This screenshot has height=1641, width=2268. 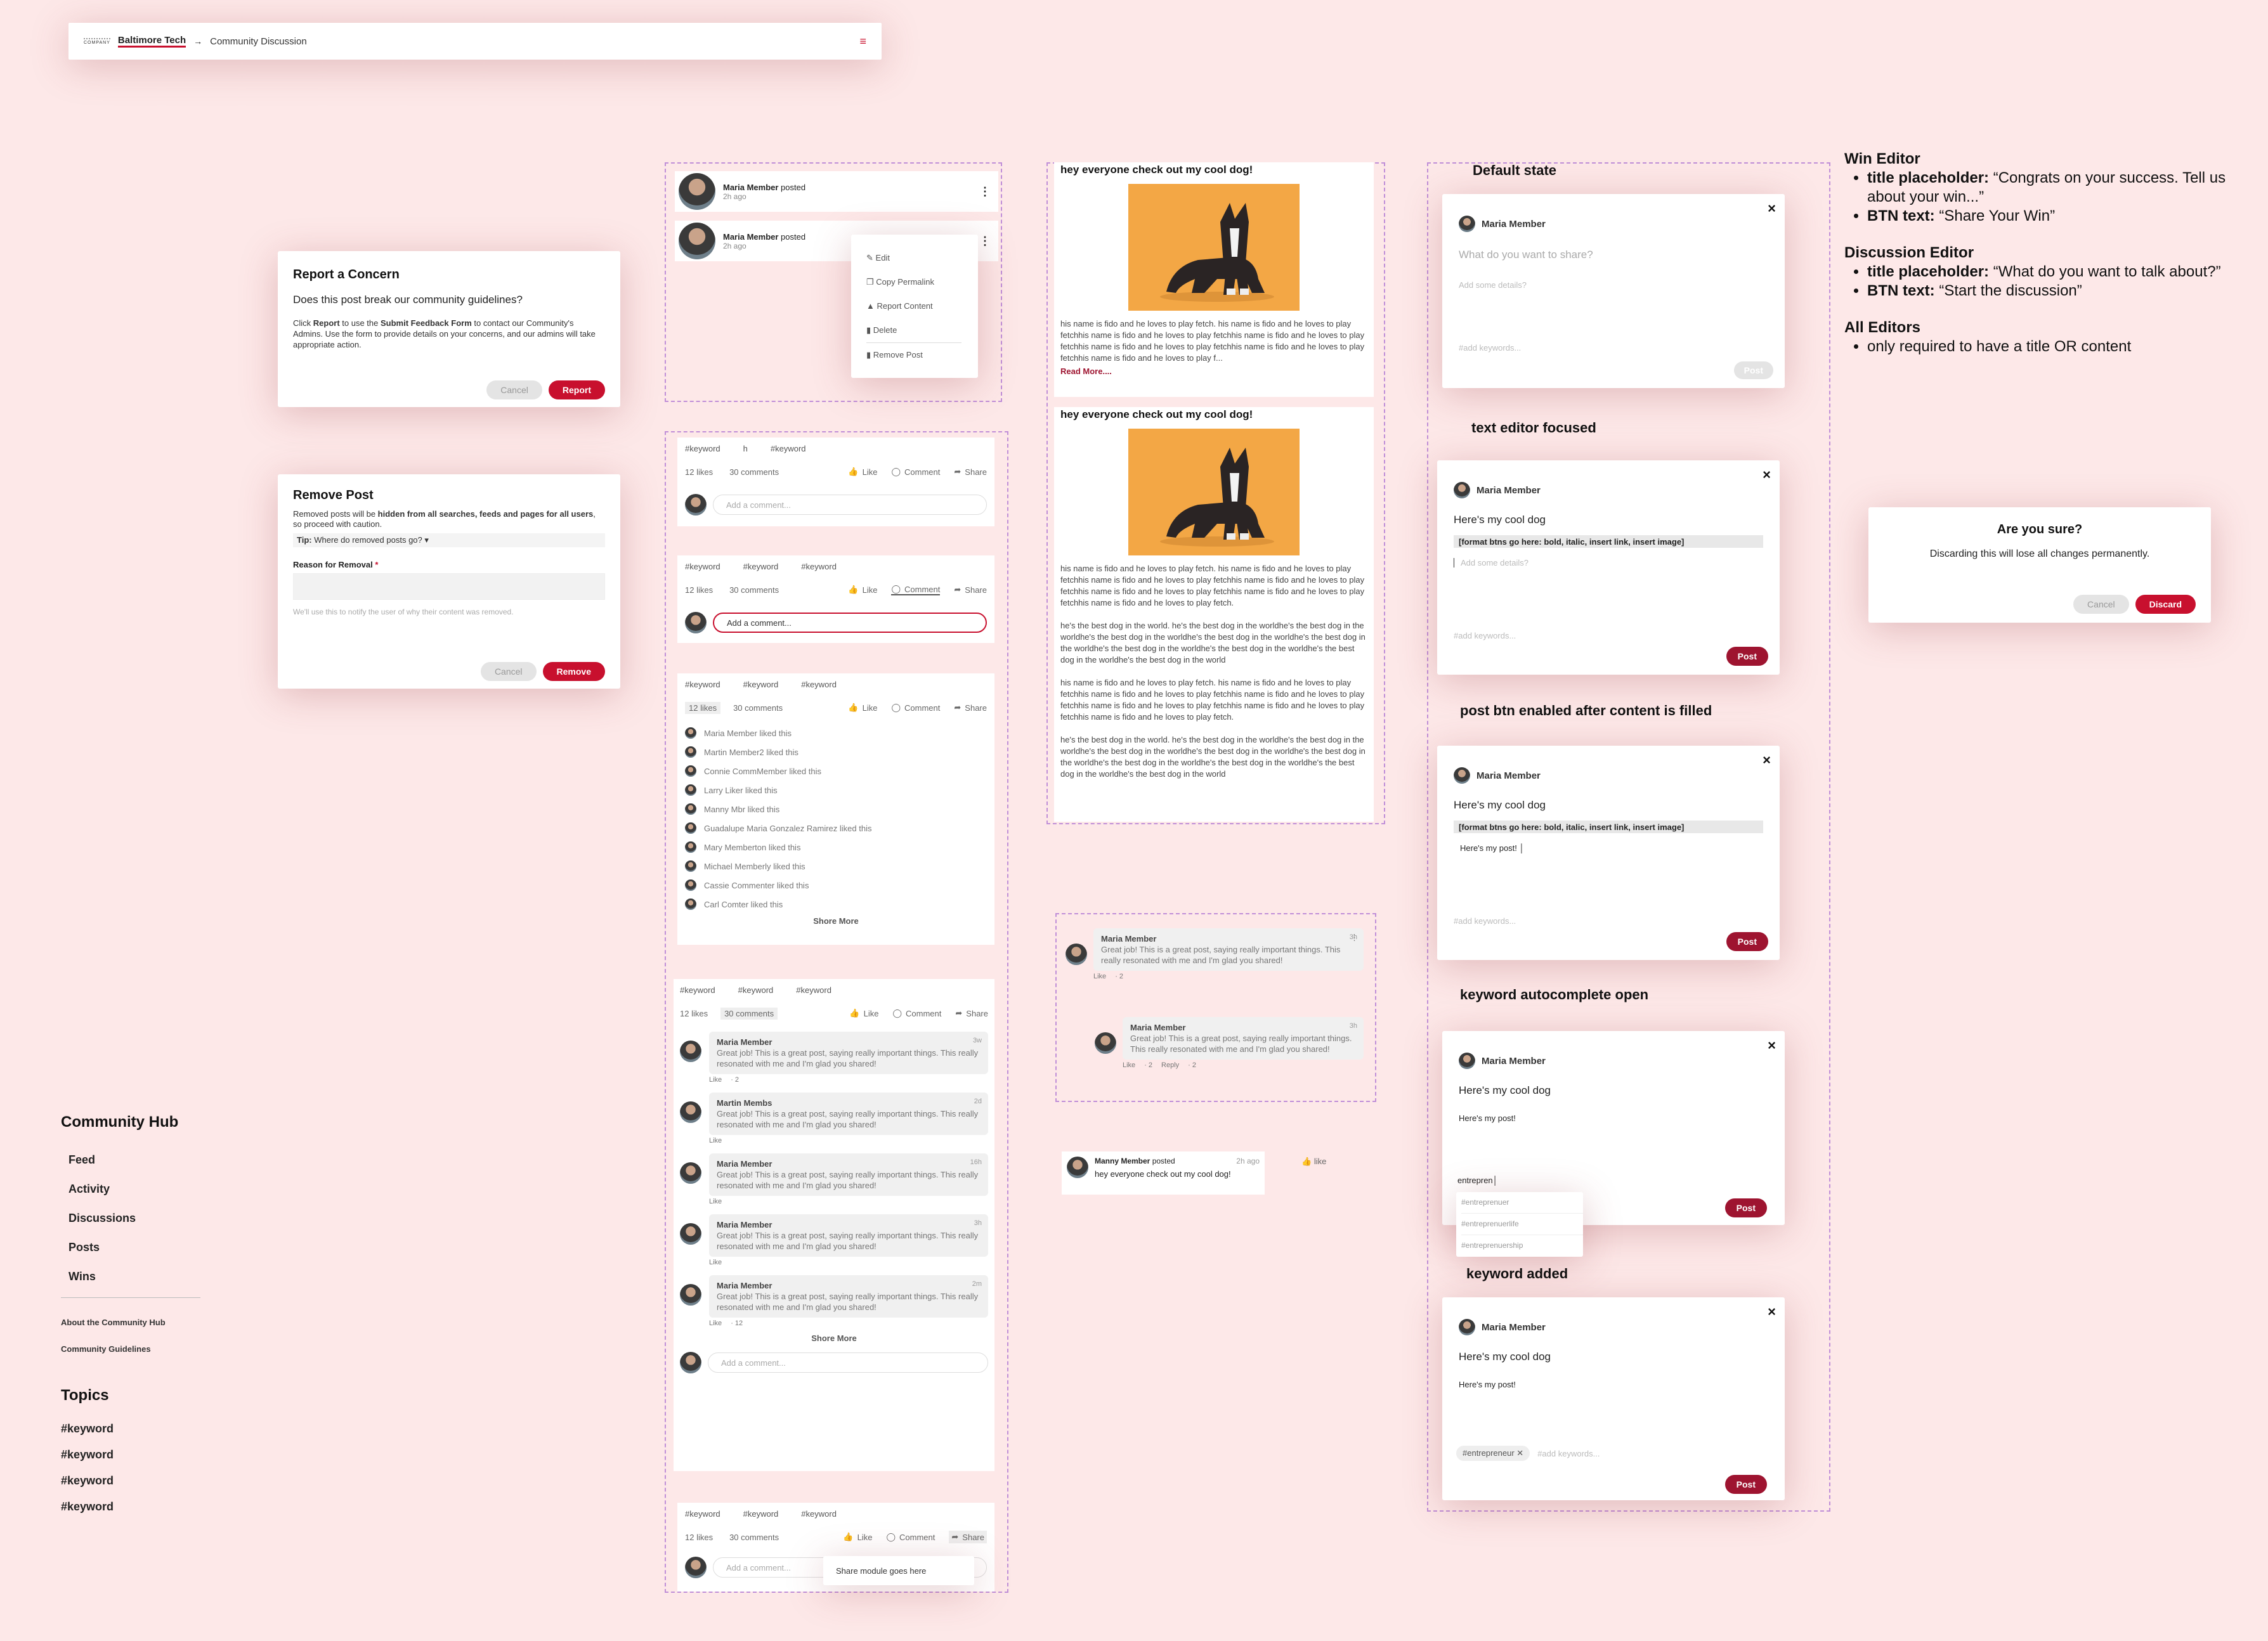 I want to click on menu-item-copy-permalink: ❐ Copy Permalink, so click(x=922, y=282).